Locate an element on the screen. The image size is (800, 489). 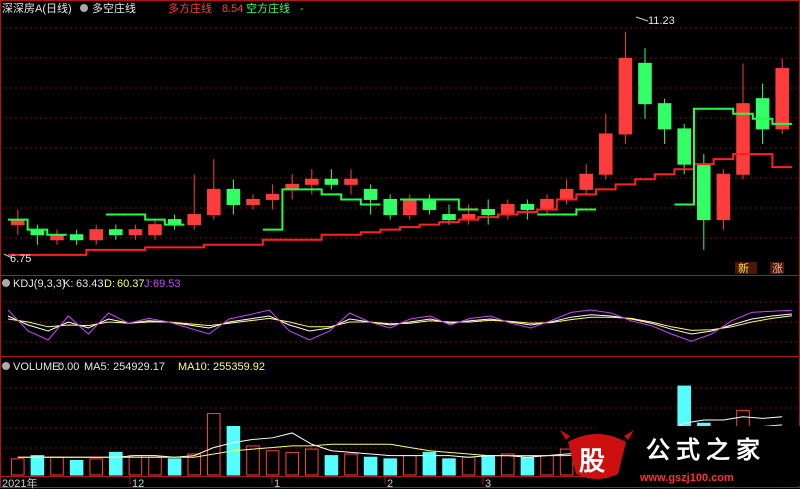
kdj-d-label: D: is located at coordinates (109, 284).